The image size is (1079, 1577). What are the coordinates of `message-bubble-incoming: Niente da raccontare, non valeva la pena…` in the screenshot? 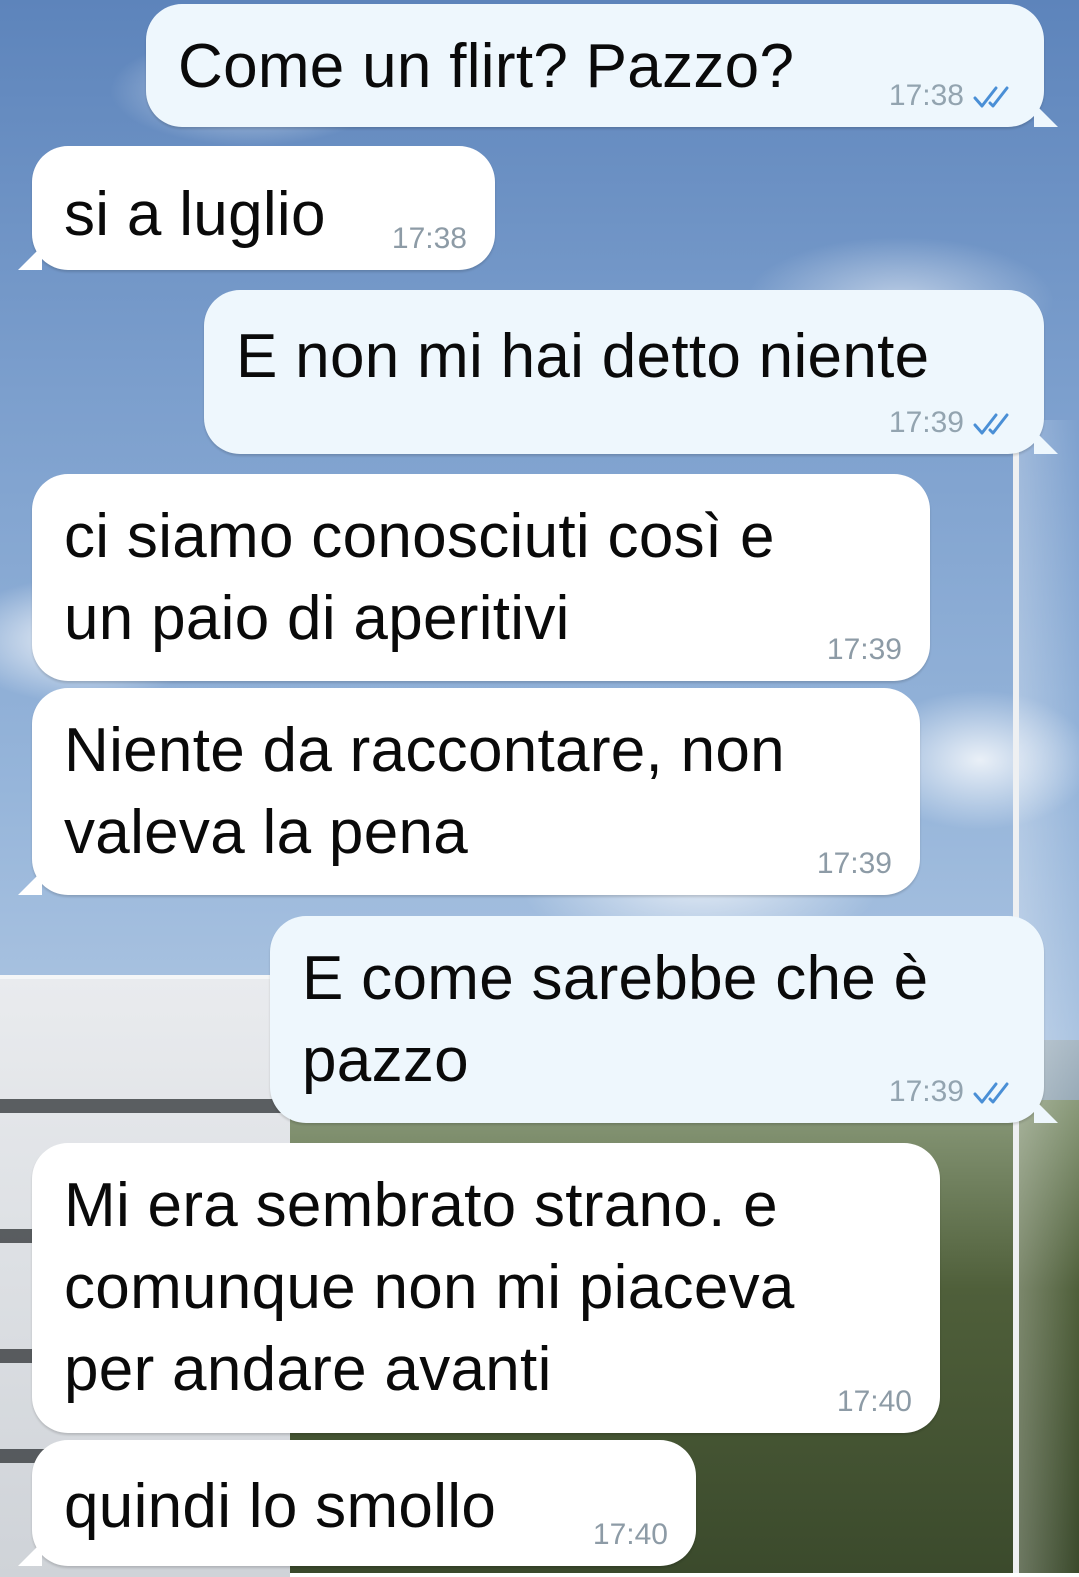 It's located at (469, 791).